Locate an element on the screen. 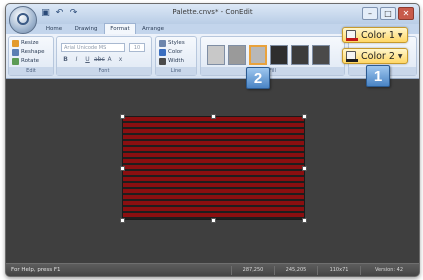 The height and width of the screenshot is (280, 423). color1-button: Color 1 ▼ is located at coordinates (375, 35).